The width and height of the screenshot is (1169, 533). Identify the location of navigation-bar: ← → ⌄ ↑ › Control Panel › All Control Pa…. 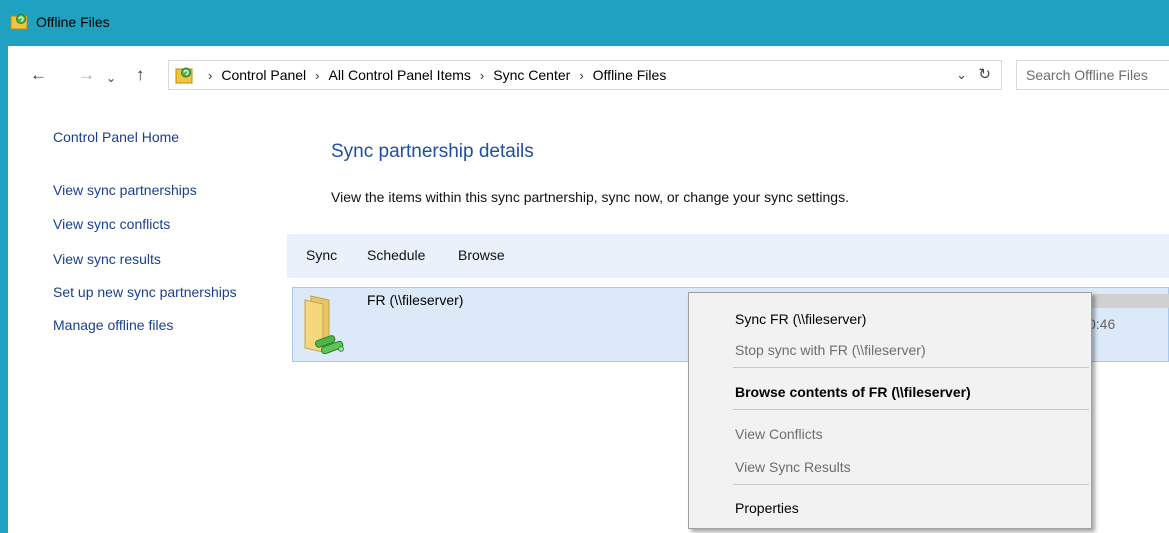
(588, 76).